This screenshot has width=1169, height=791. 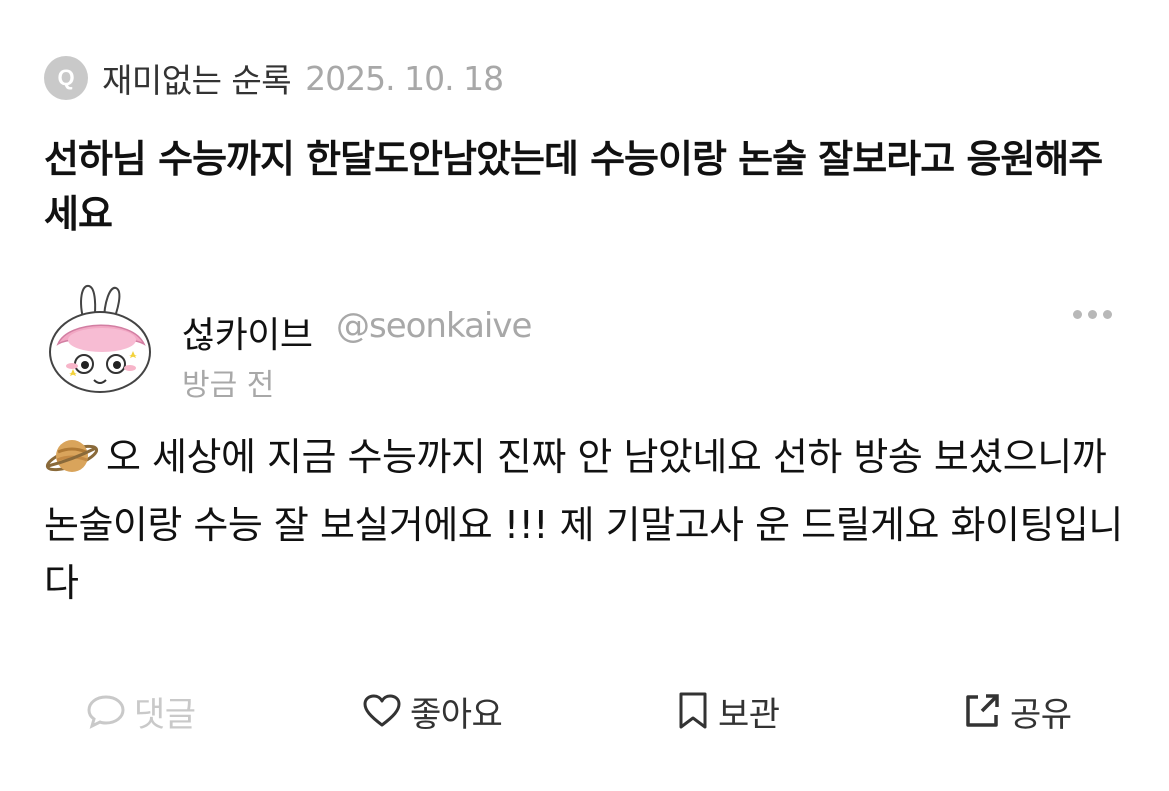 I want to click on asker-name: 재미없는 순록, so click(x=197, y=78).